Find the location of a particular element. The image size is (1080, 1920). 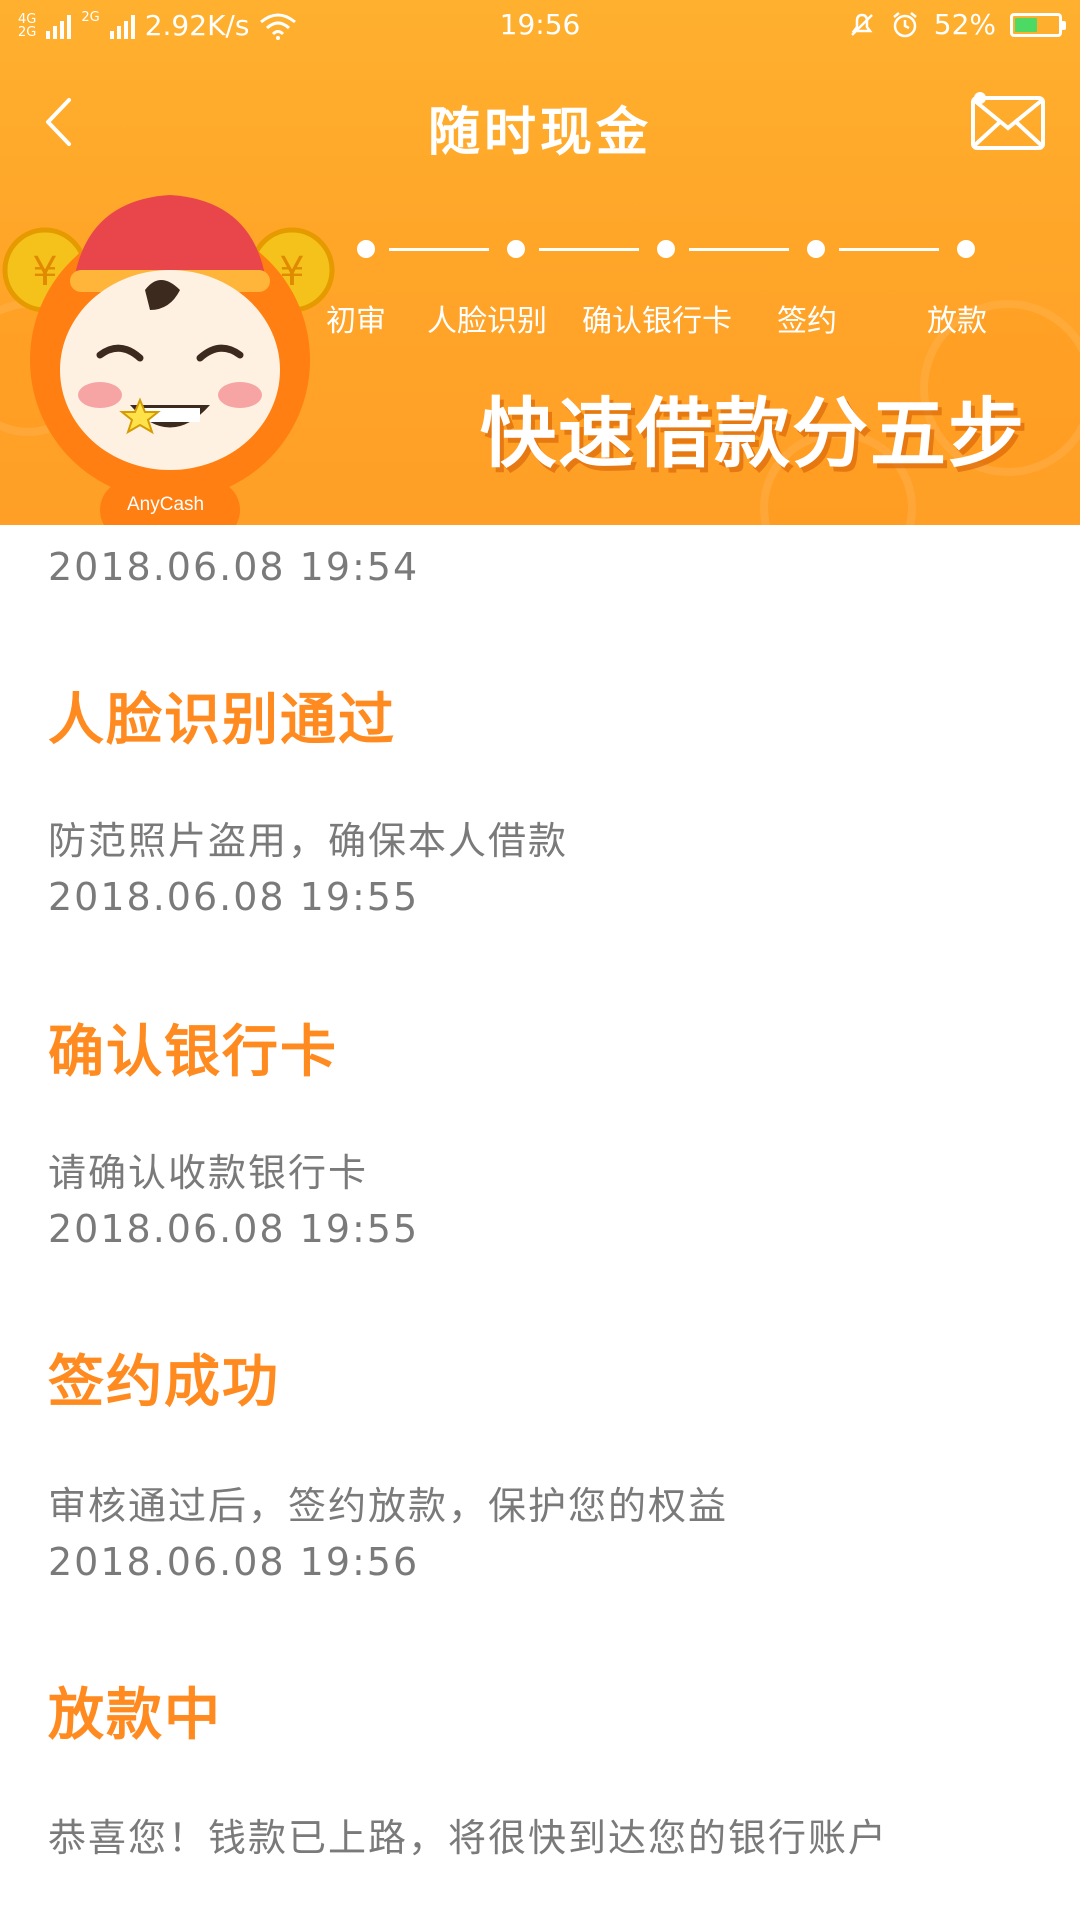

timeline-item-desc: 恭喜您！钱款已上路，将很快到达您的银行账户 is located at coordinates (468, 1838).